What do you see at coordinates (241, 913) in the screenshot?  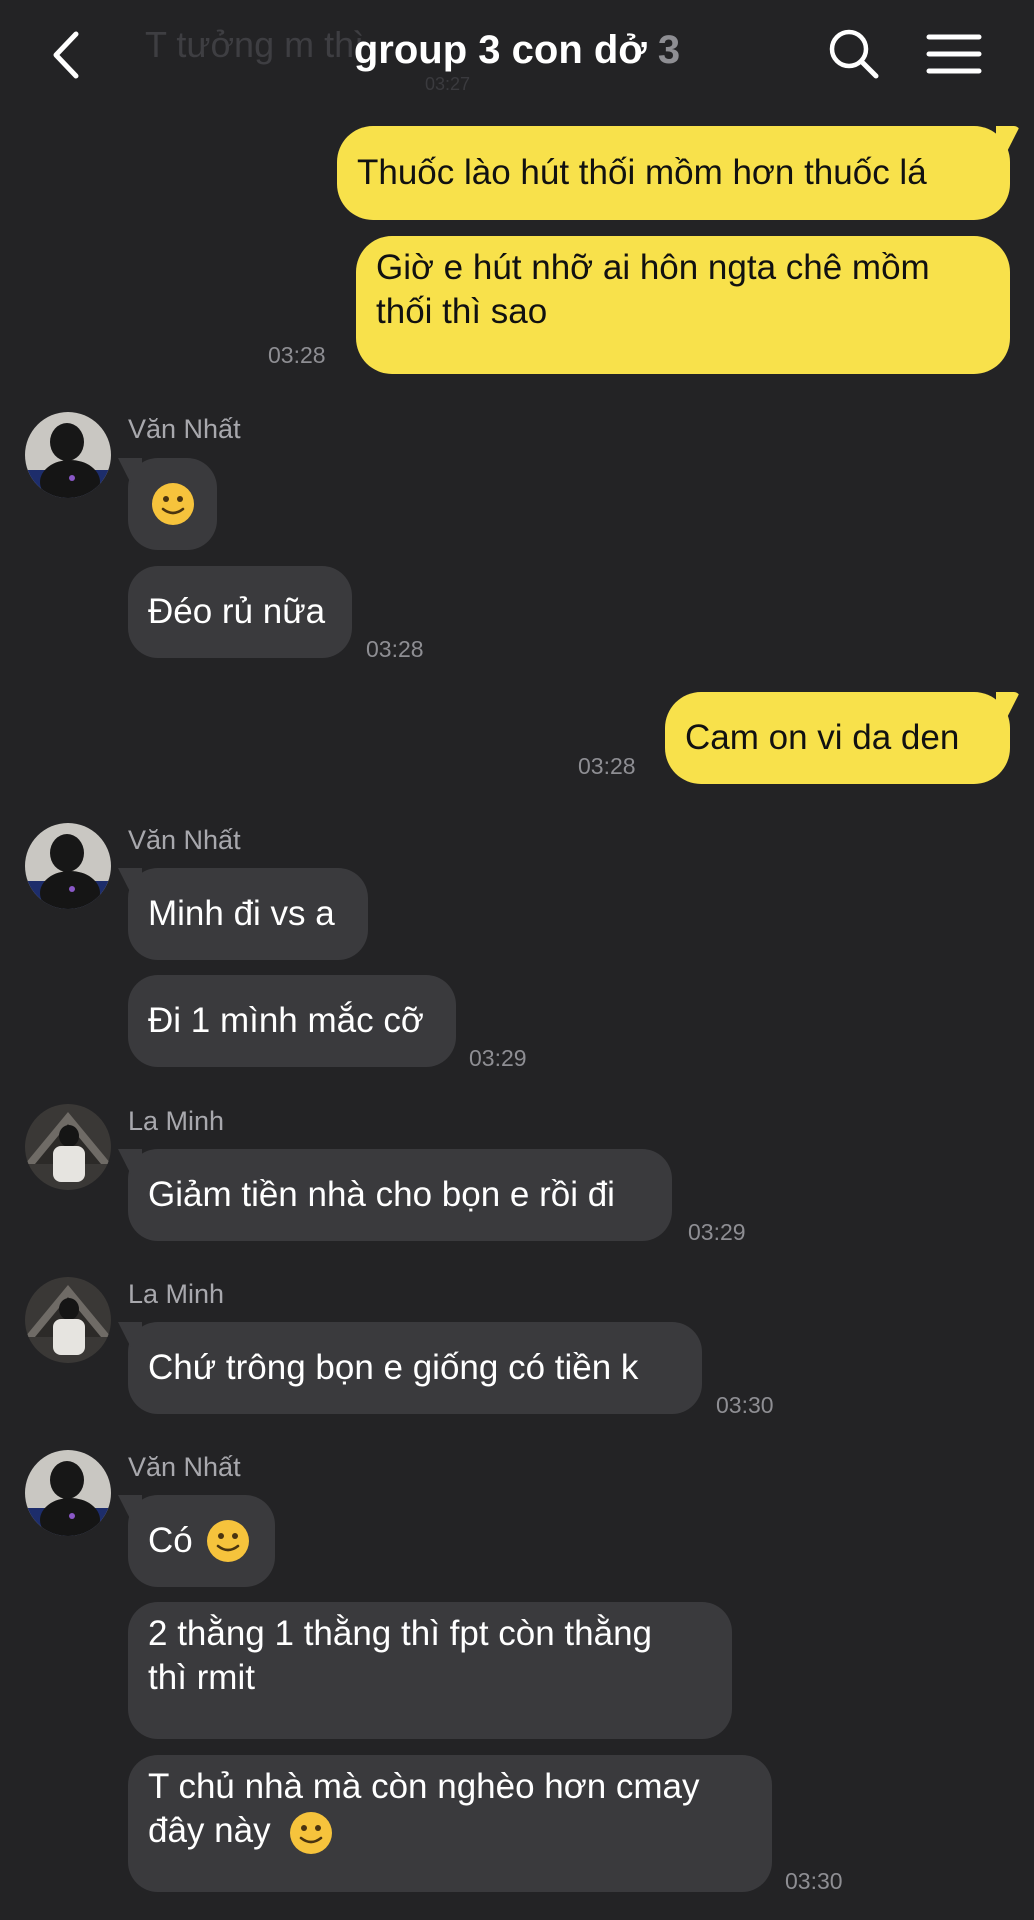 I see `message-text: Minh đi vs a` at bounding box center [241, 913].